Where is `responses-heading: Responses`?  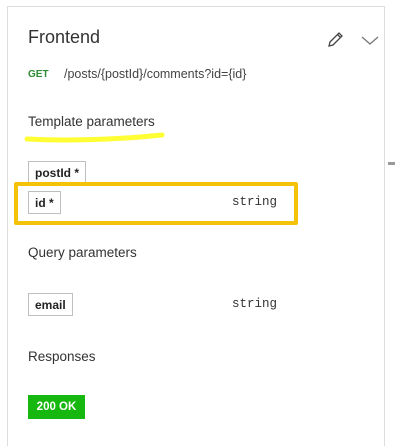 responses-heading: Responses is located at coordinates (62, 356).